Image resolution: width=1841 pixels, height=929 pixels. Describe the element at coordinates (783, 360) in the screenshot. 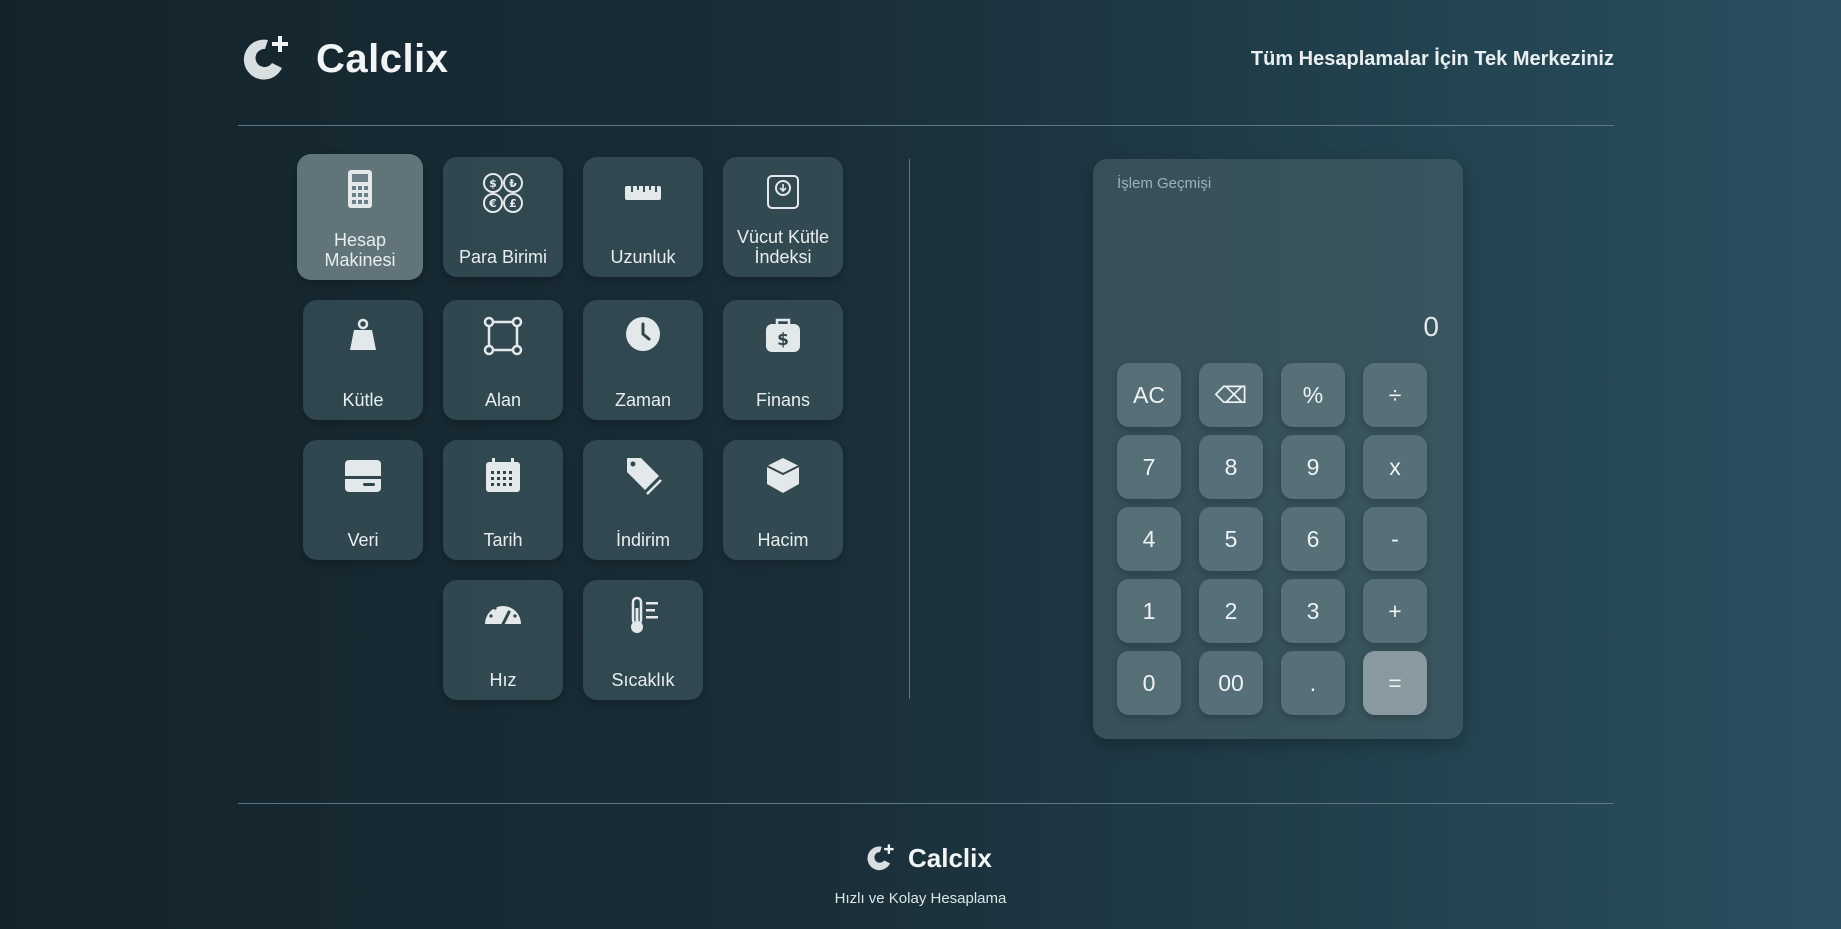

I see `category-finans: $ Finans` at that location.